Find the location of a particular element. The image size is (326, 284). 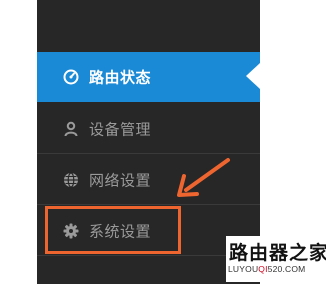

watermark-url: LUYOUQI520.COM is located at coordinates (267, 269).